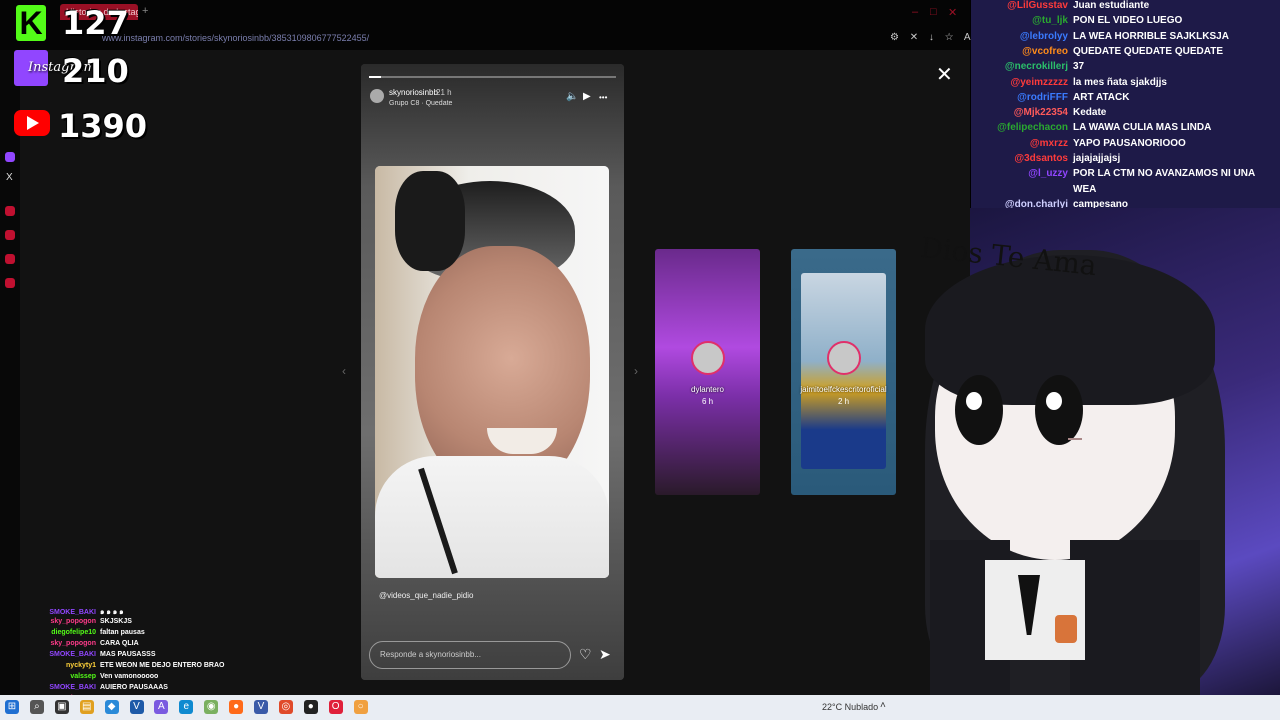 This screenshot has width=1280, height=720. Describe the element at coordinates (211, 707) in the screenshot. I see `app-icon-2: ◉` at that location.